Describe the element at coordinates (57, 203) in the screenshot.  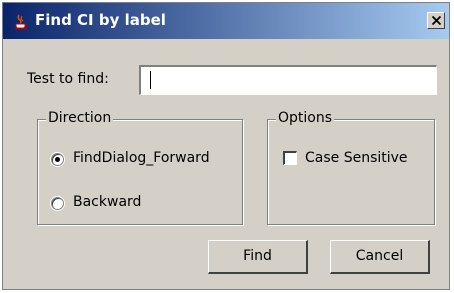
I see `radio-backward` at that location.